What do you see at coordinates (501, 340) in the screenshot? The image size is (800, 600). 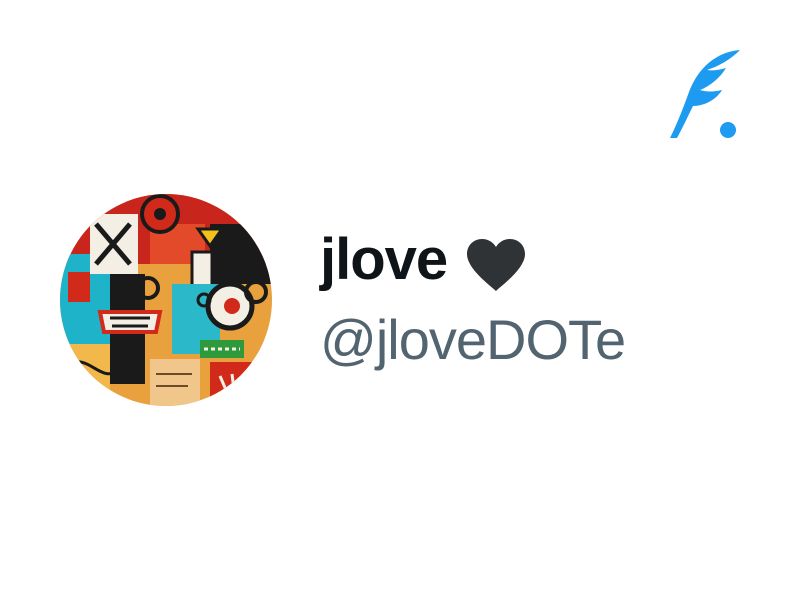 I see `user-handle: @jloveDOTe` at bounding box center [501, 340].